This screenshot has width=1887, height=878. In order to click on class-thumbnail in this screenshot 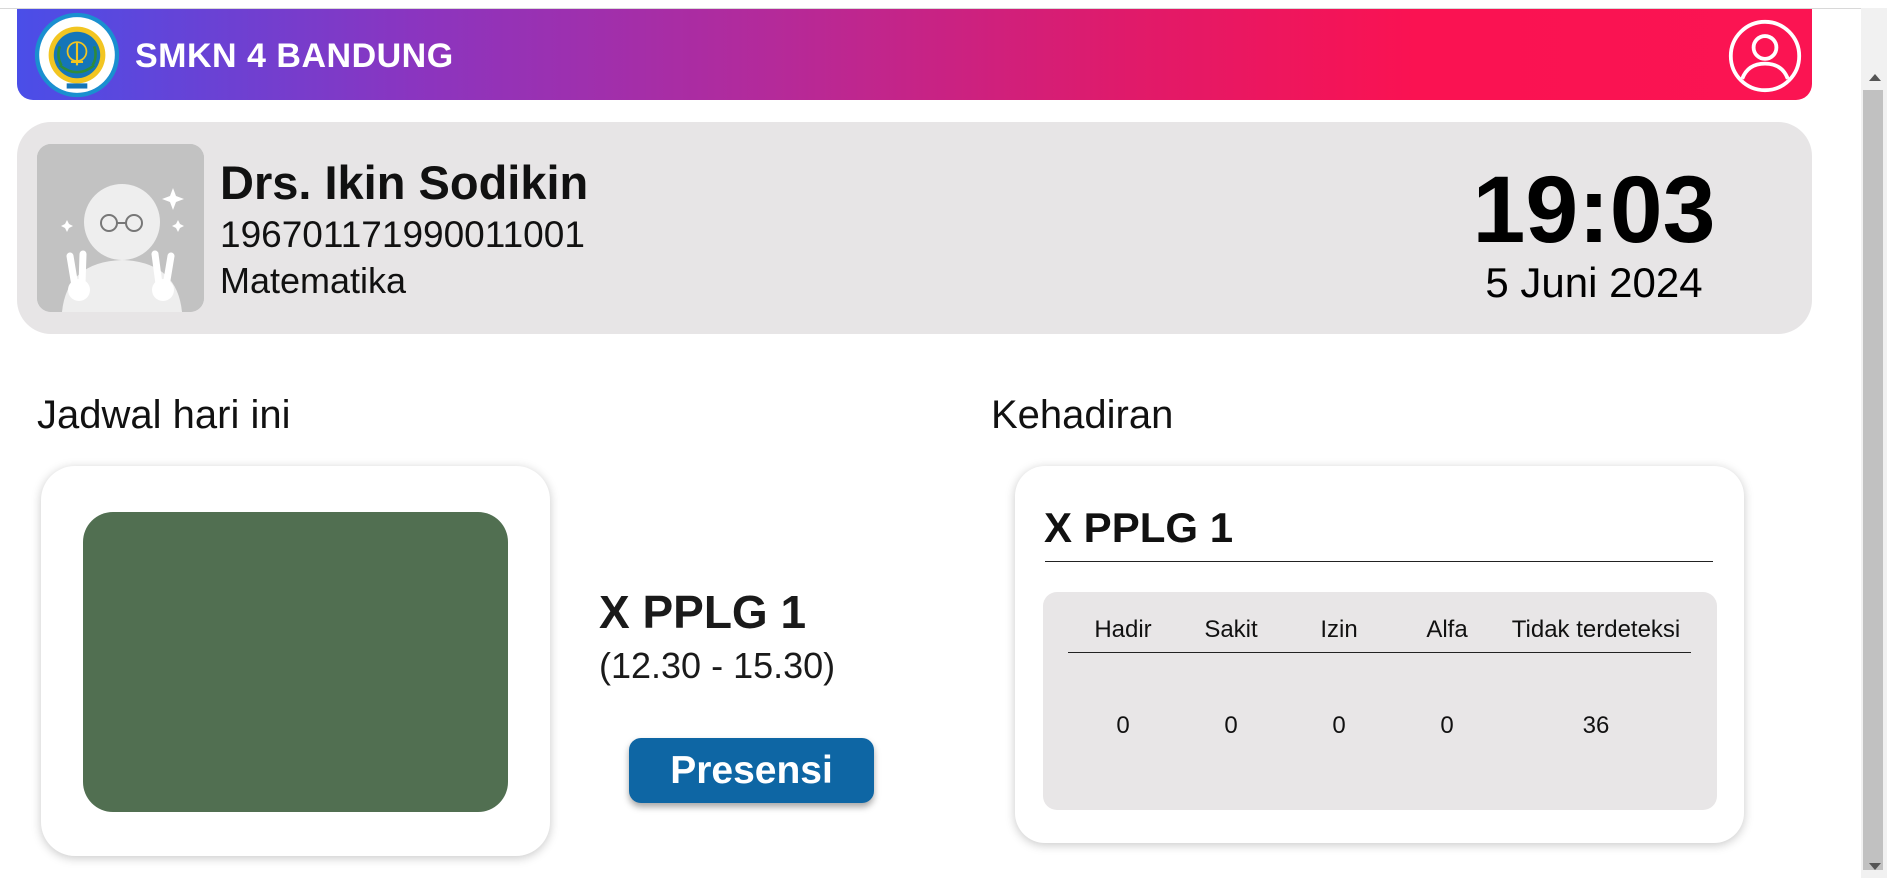, I will do `click(295, 662)`.